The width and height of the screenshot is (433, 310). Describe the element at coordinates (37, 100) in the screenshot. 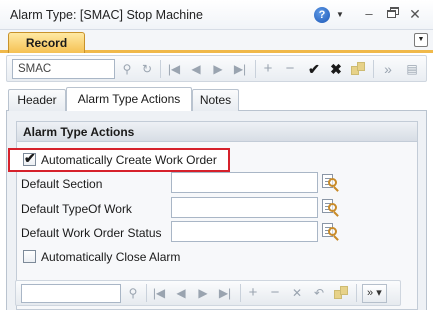

I see `tab-header: Header` at that location.